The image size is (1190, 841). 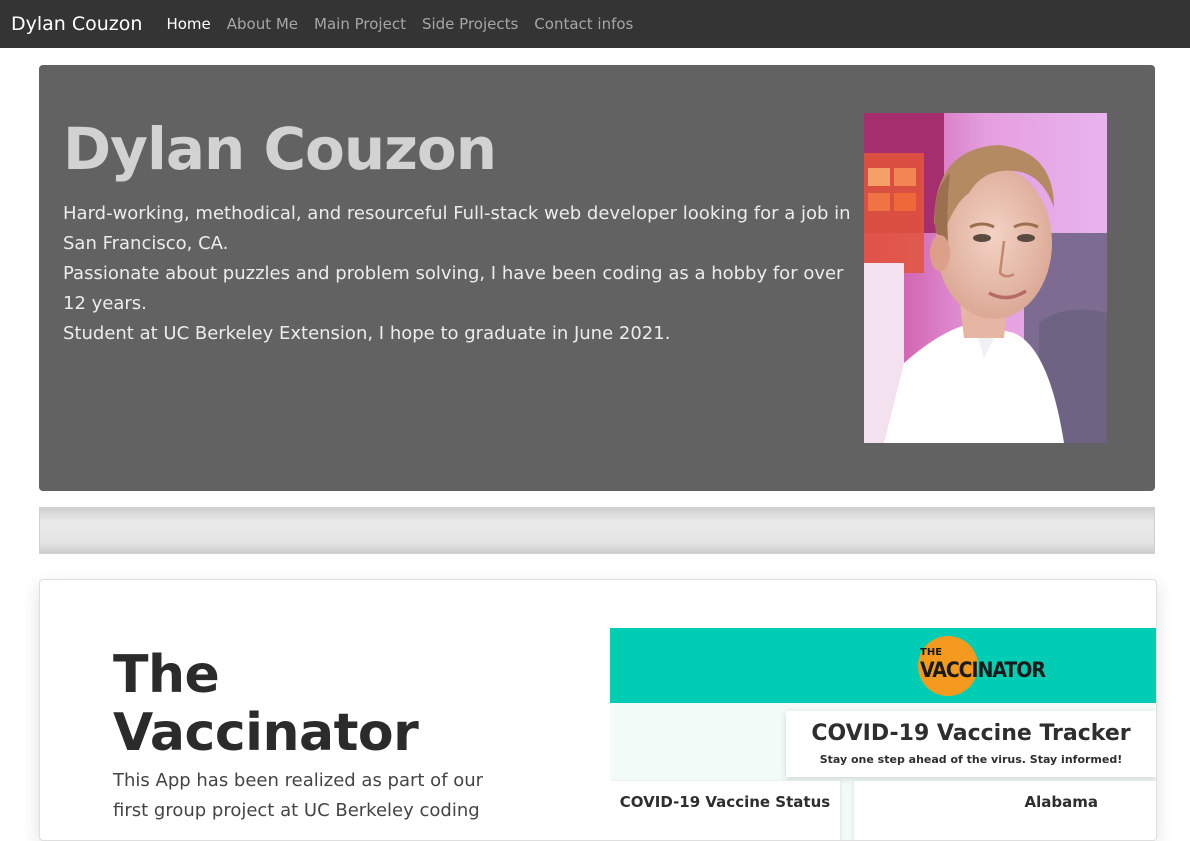 I want to click on tracker-title: COVID-19 Vaccine Tracker, so click(x=971, y=733).